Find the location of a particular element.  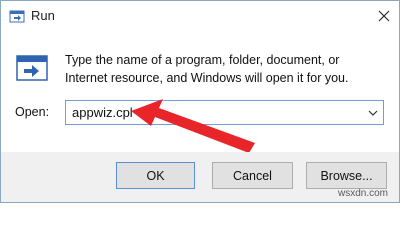

watermark: wsxdn.com is located at coordinates (363, 193).